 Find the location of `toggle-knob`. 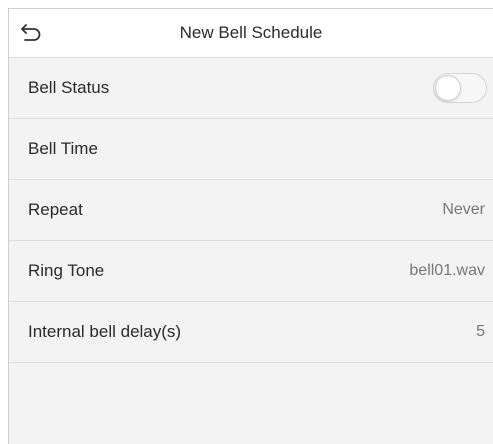

toggle-knob is located at coordinates (448, 88).